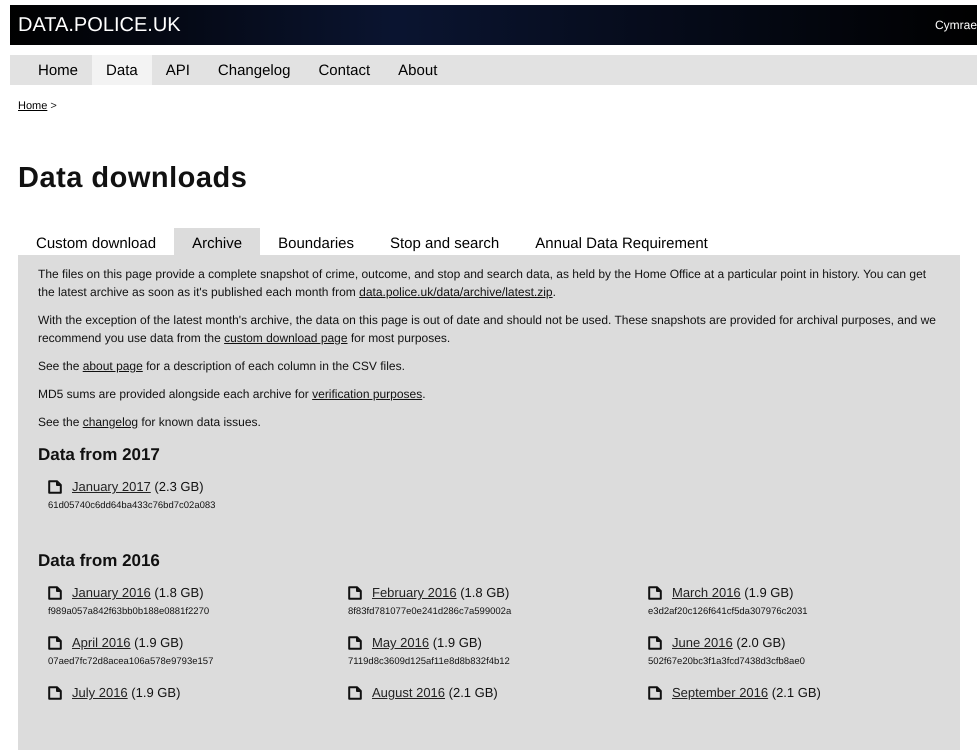  What do you see at coordinates (401, 642) in the screenshot?
I see `file-link: May 2016` at bounding box center [401, 642].